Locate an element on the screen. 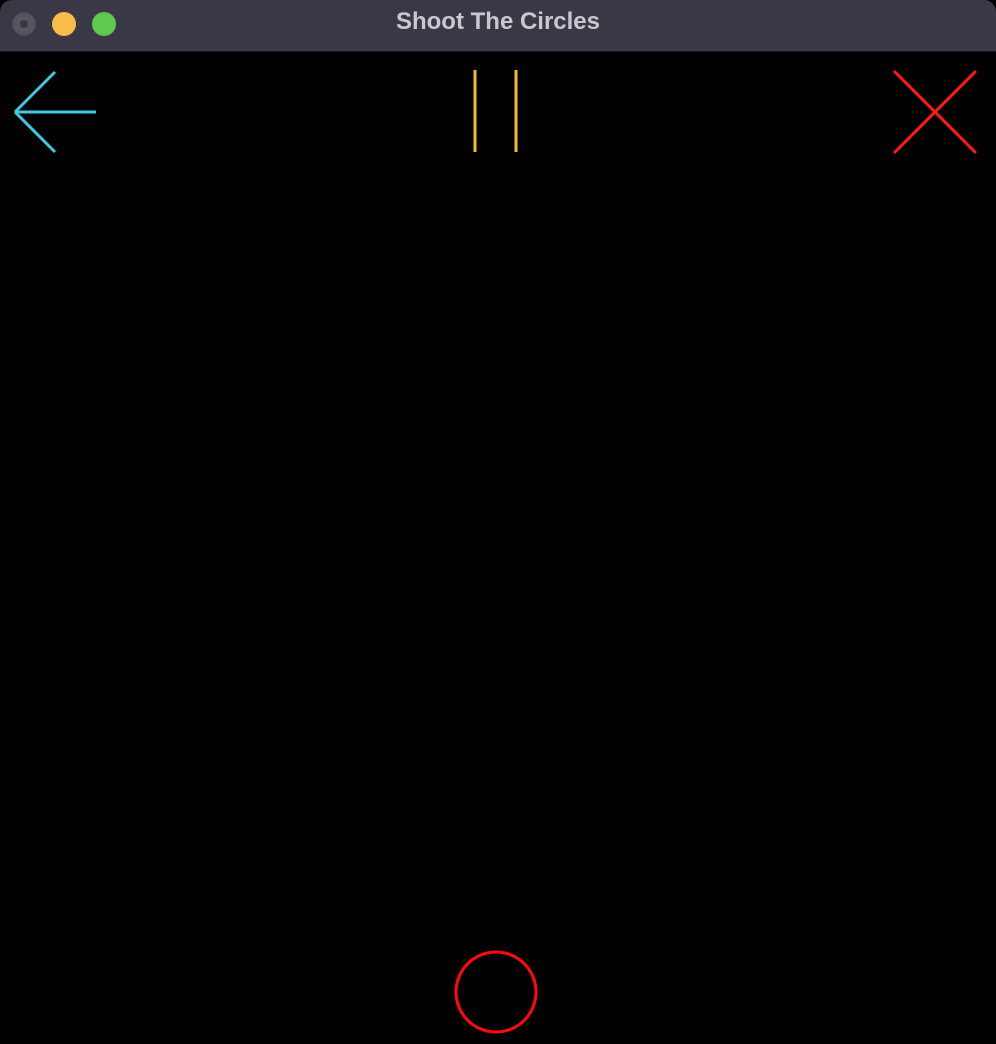  title-bar: Shoot The Circles is located at coordinates (498, 26).